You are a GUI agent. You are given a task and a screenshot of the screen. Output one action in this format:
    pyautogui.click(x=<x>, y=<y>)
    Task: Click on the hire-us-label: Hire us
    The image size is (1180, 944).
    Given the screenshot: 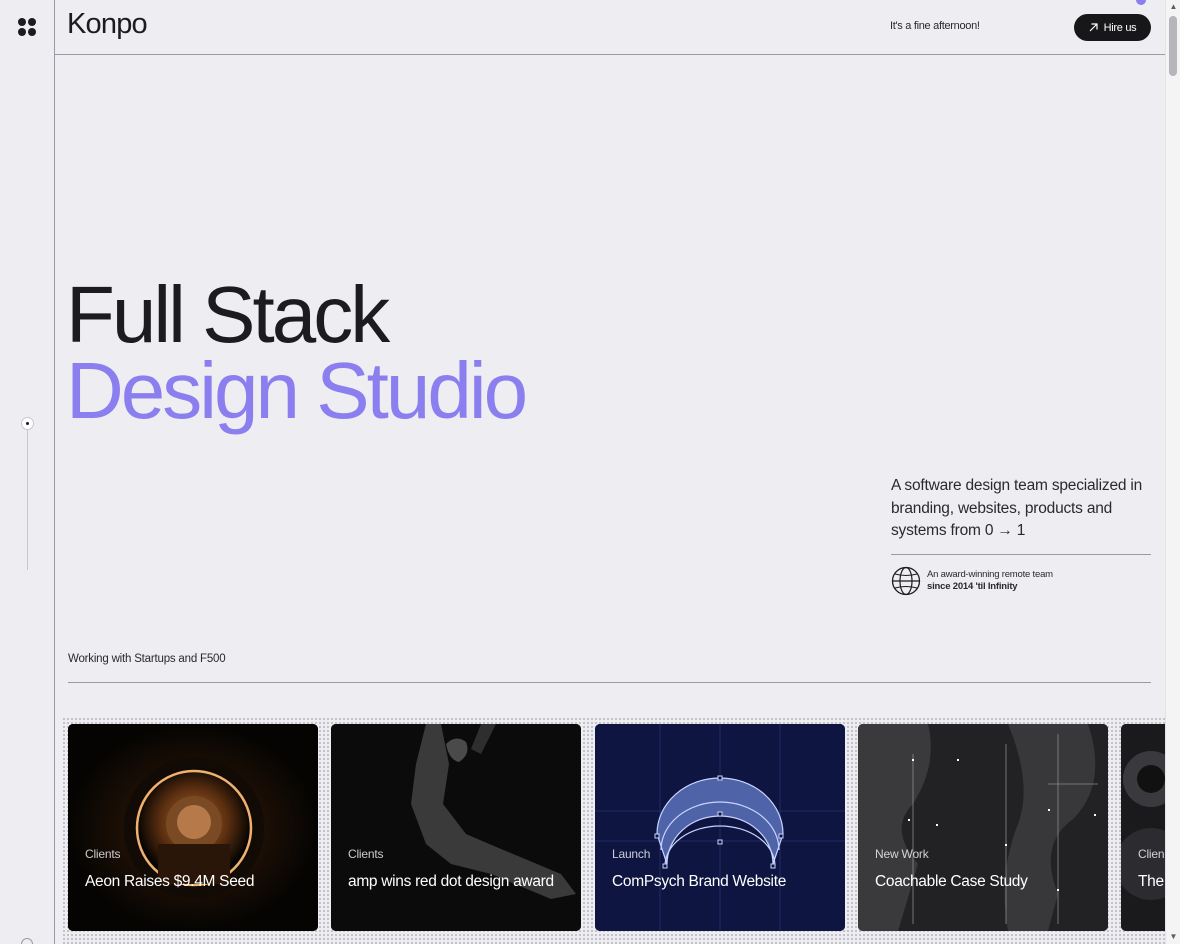 What is the action you would take?
    pyautogui.click(x=1120, y=27)
    